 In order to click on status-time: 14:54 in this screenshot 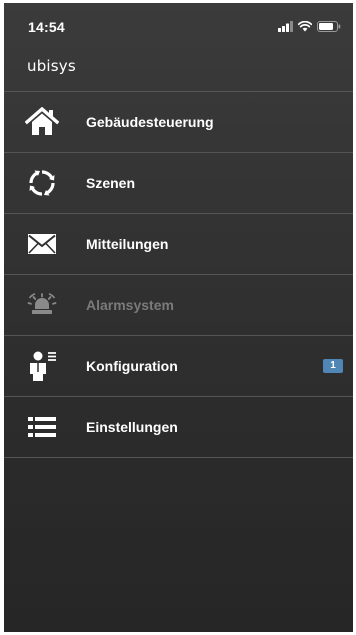, I will do `click(46, 27)`.